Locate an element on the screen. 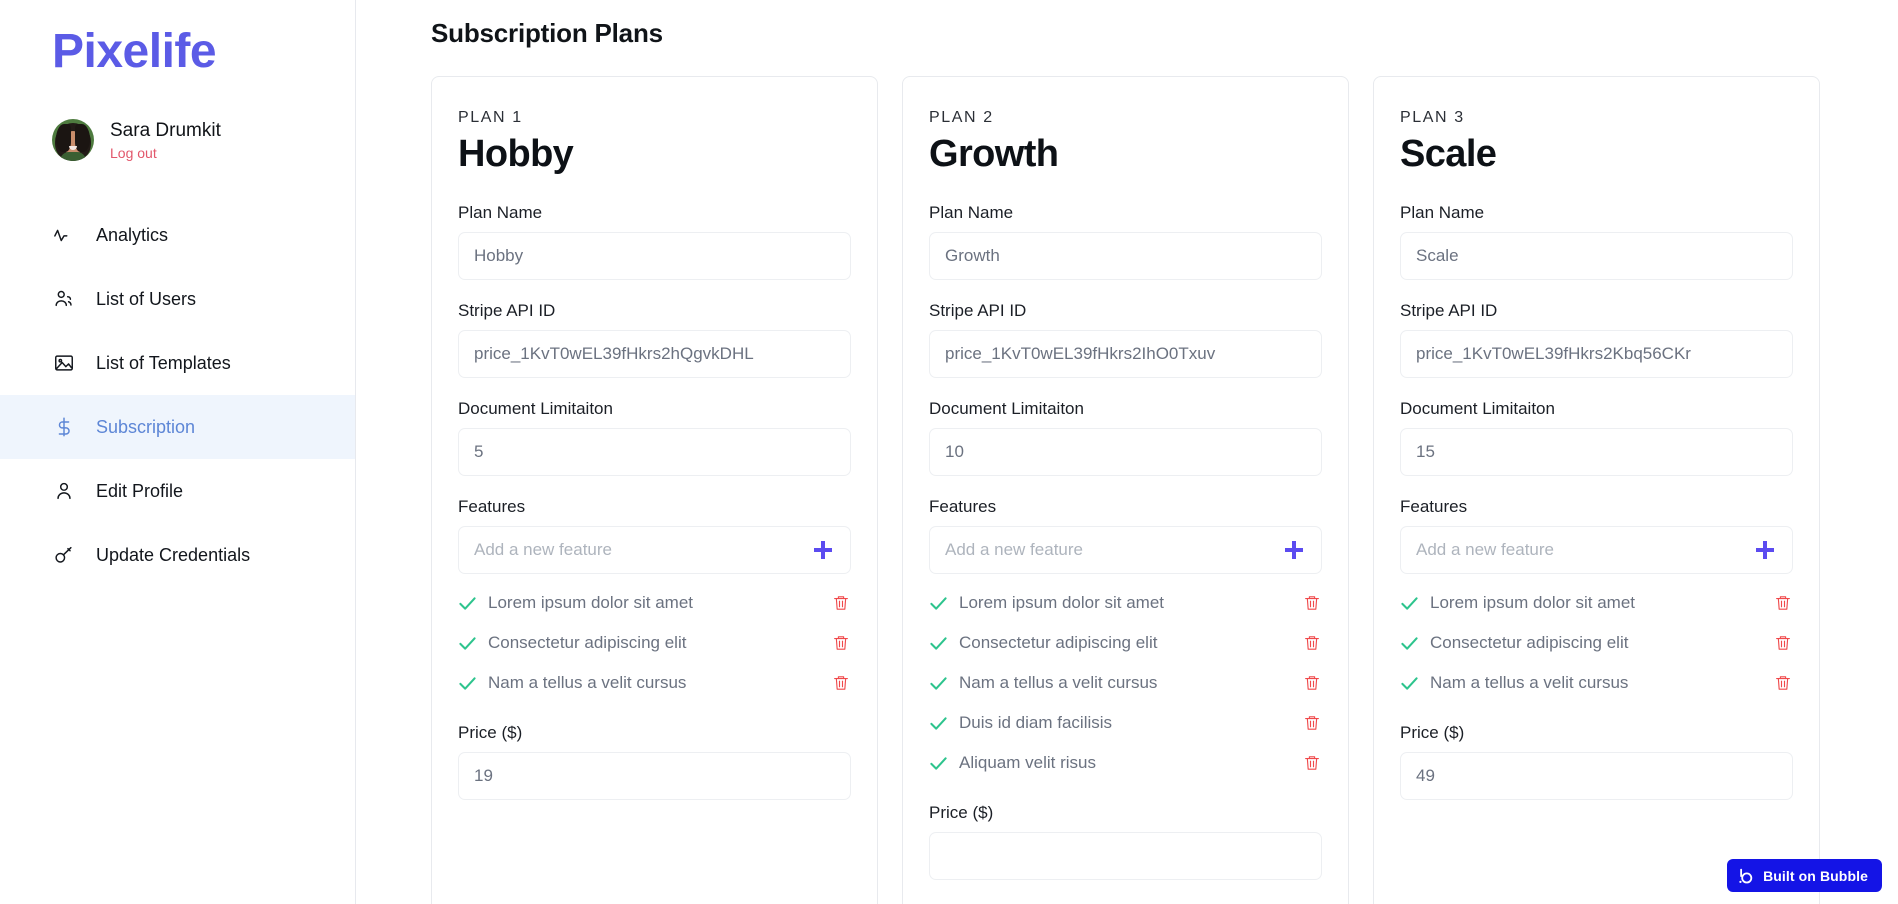 This screenshot has width=1898, height=904. plan-name-field: Plan Name Scale is located at coordinates (1596, 241).